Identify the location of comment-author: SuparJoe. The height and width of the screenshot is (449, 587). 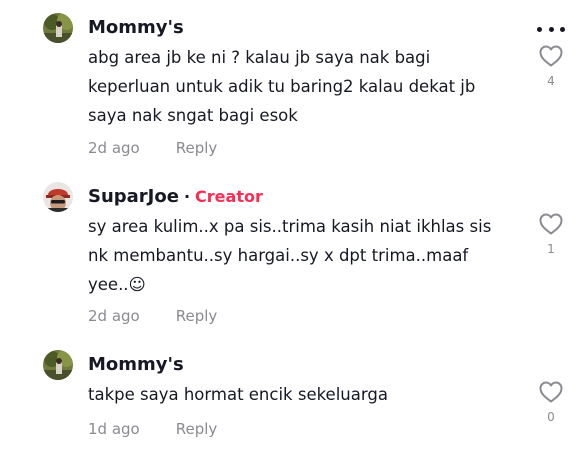
(133, 196).